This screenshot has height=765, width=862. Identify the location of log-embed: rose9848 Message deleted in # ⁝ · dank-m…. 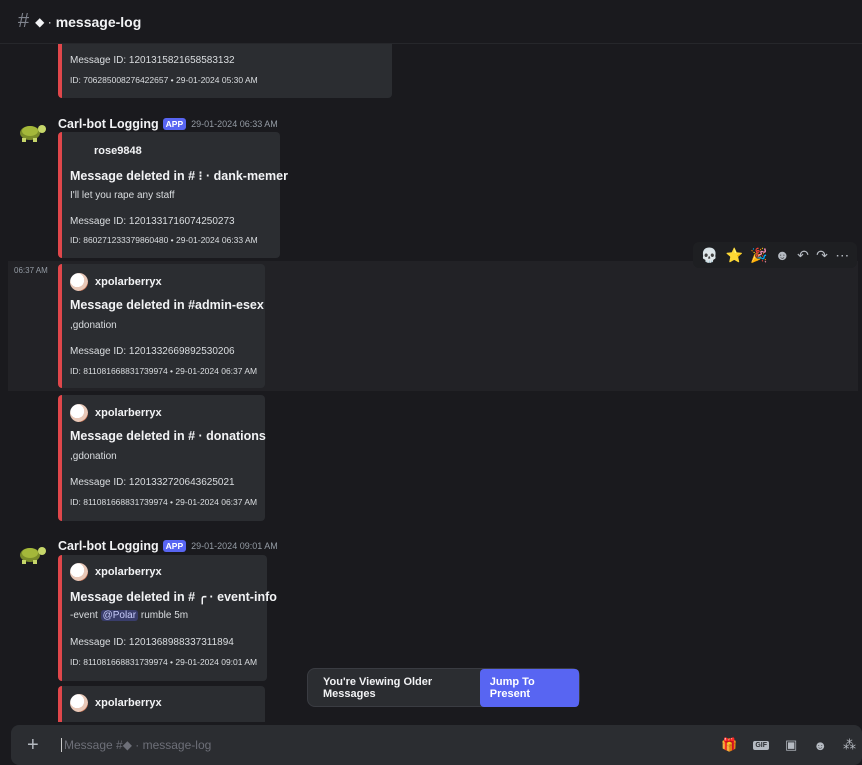
(173, 195).